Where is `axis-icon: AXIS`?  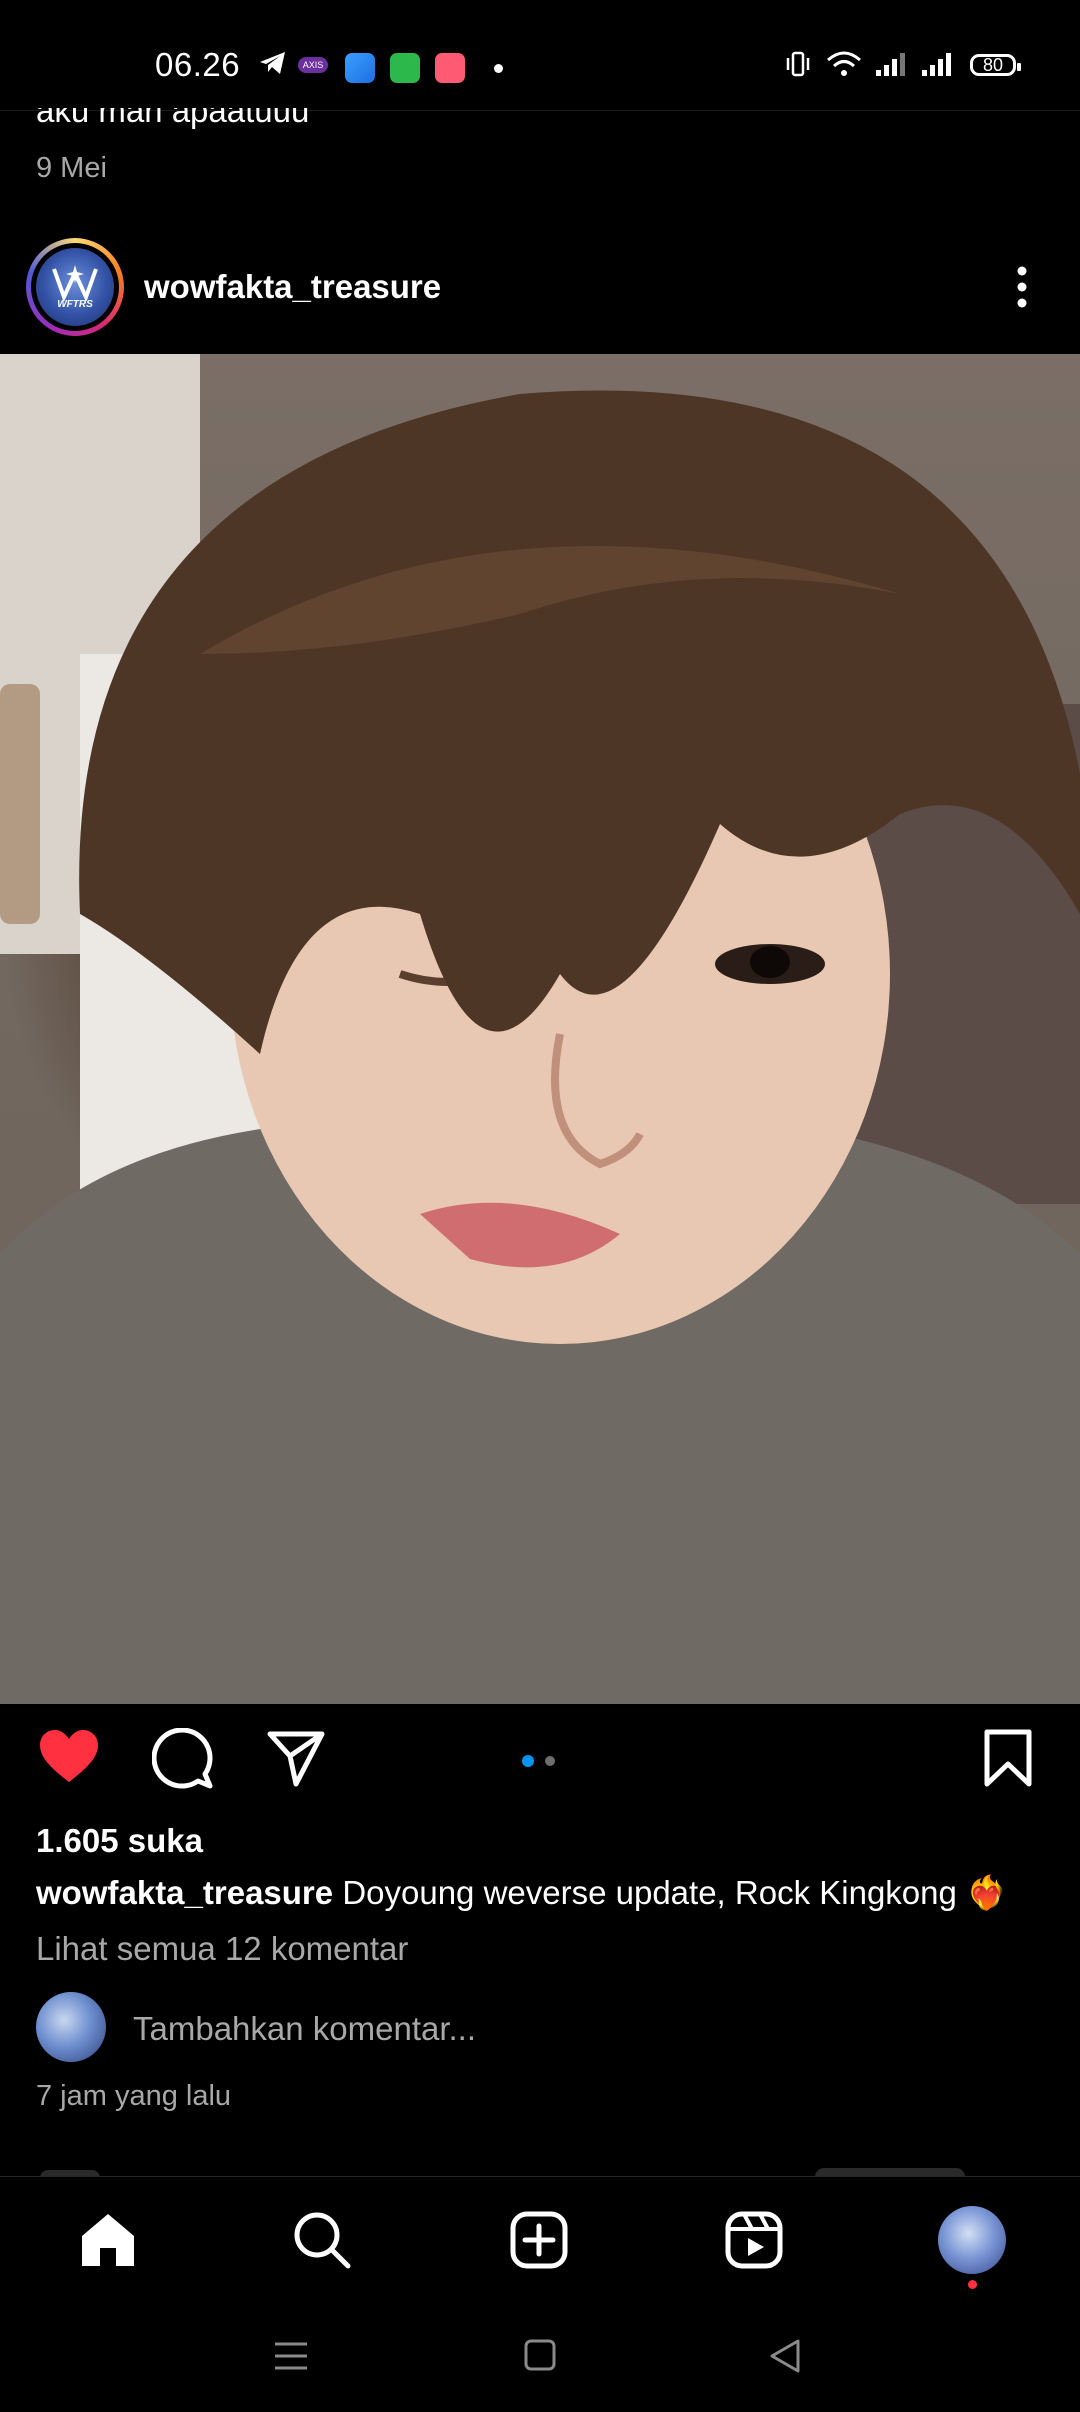 axis-icon: AXIS is located at coordinates (313, 65).